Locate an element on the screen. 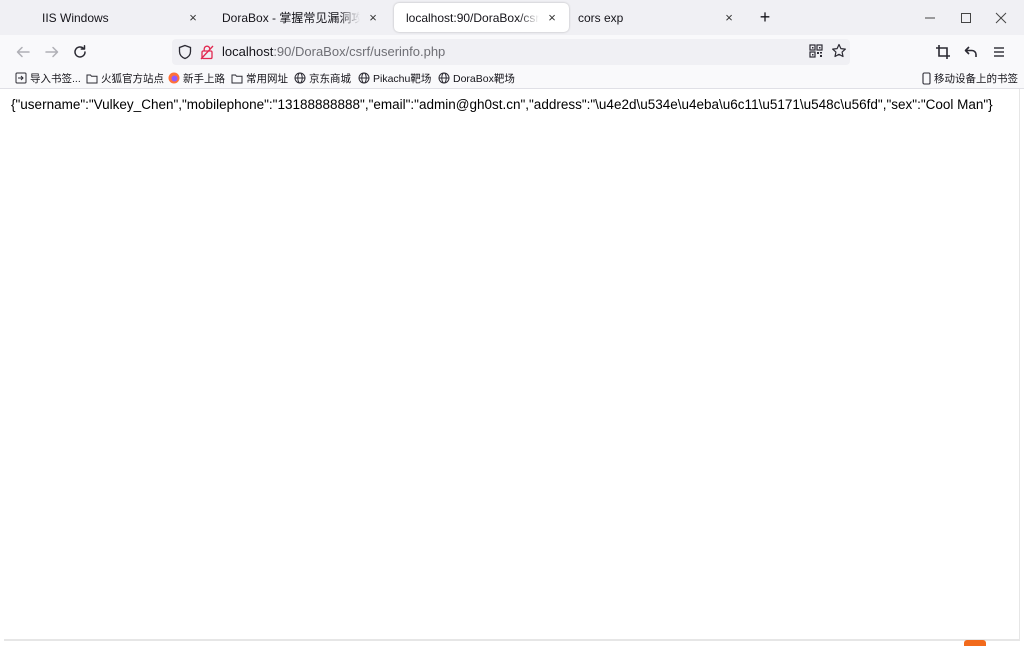 This screenshot has width=1024, height=646. hamburger-menu-icon is located at coordinates (999, 52).